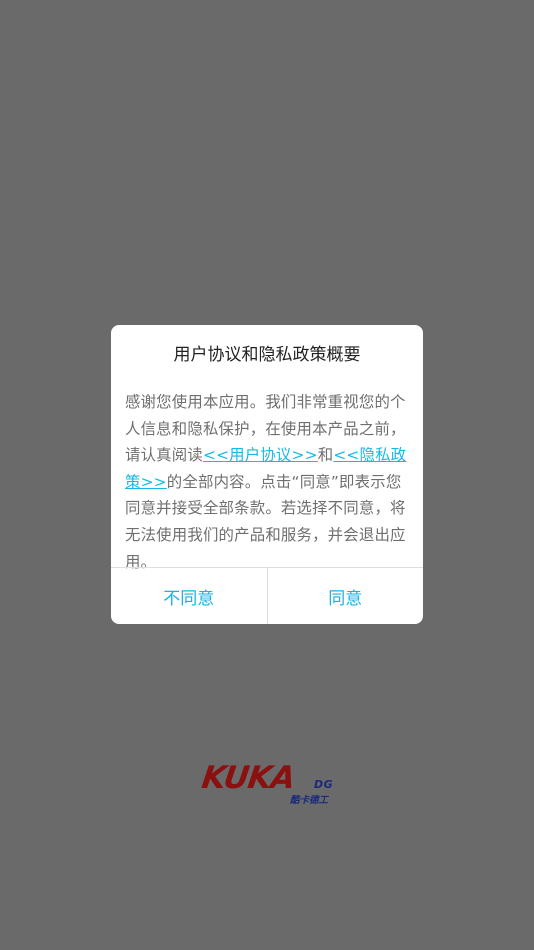 The height and width of the screenshot is (950, 534). Describe the element at coordinates (248, 778) in the screenshot. I see `logo-wordmark: KUKA` at that location.